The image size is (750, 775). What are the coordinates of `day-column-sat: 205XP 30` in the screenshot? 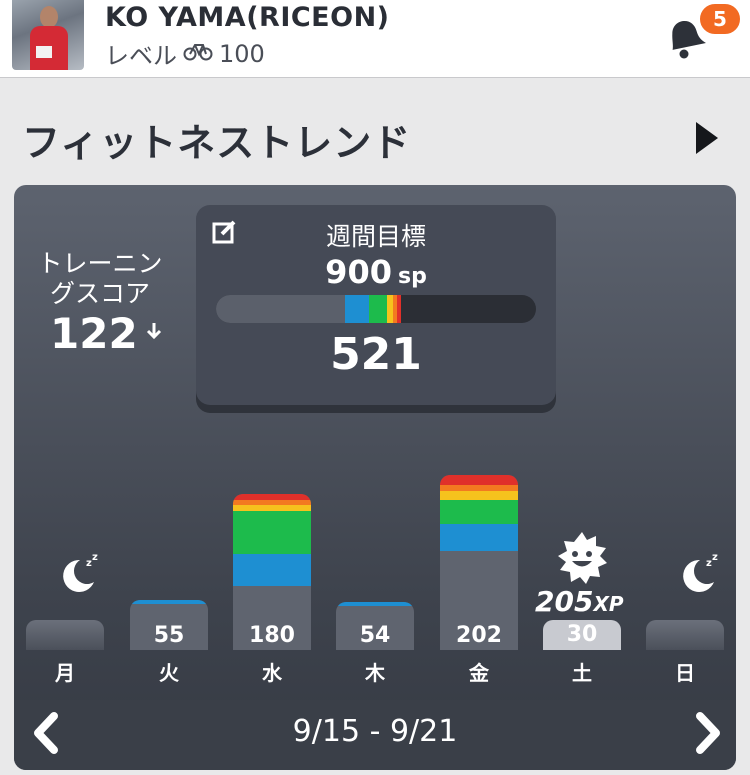 It's located at (579, 590).